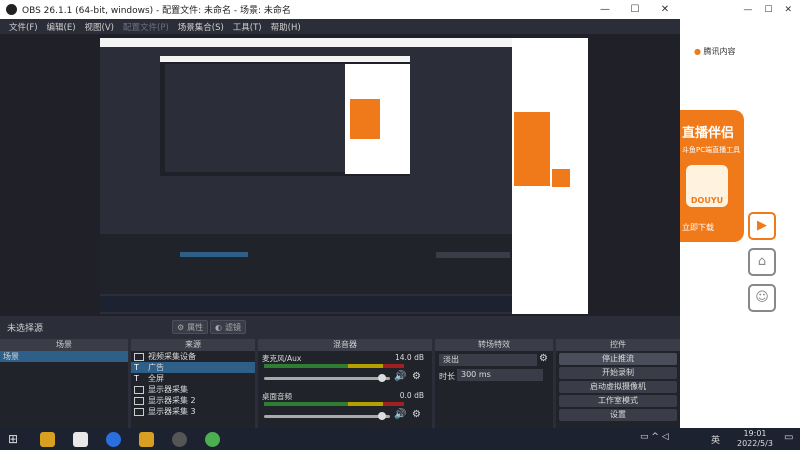 This screenshot has height=450, width=800. I want to click on duration-input: 300 ms, so click(500, 375).